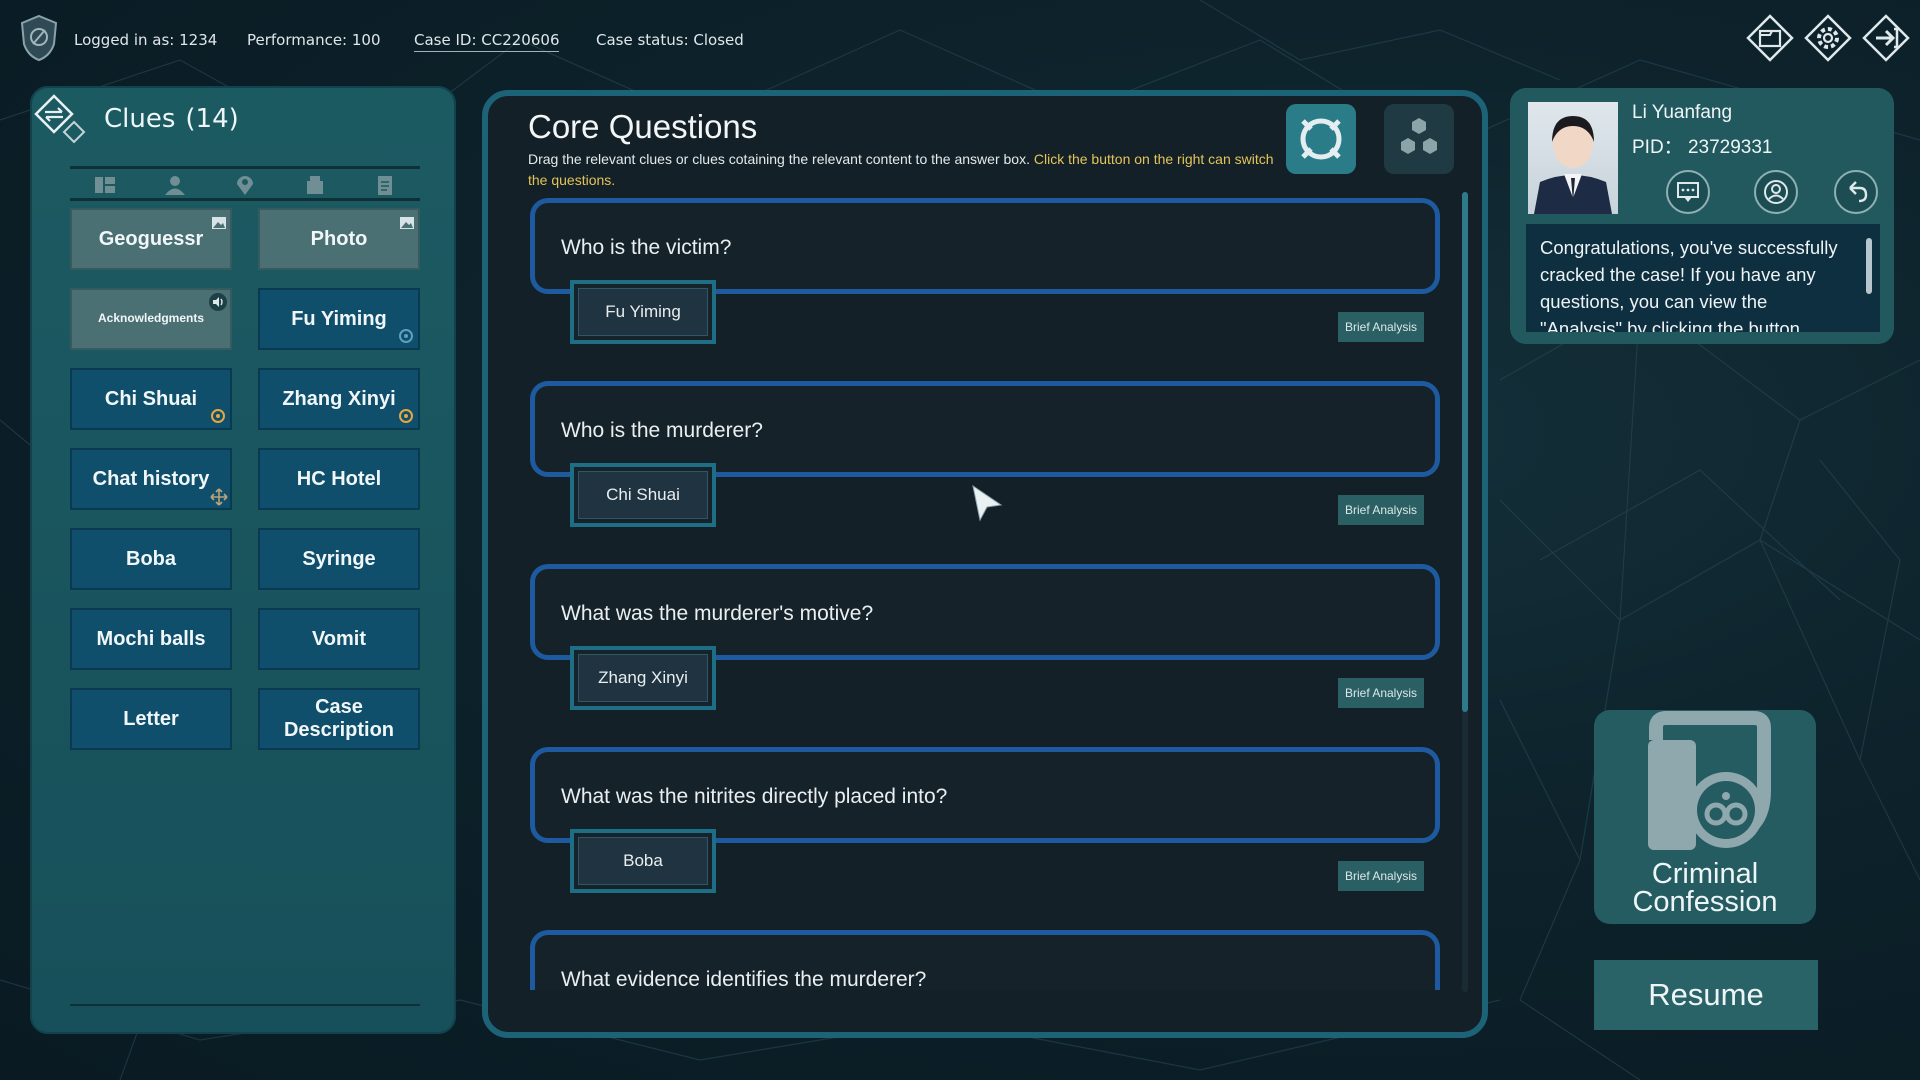 This screenshot has height=1080, width=1920. Describe the element at coordinates (1573, 165) in the screenshot. I see `avatar` at that location.